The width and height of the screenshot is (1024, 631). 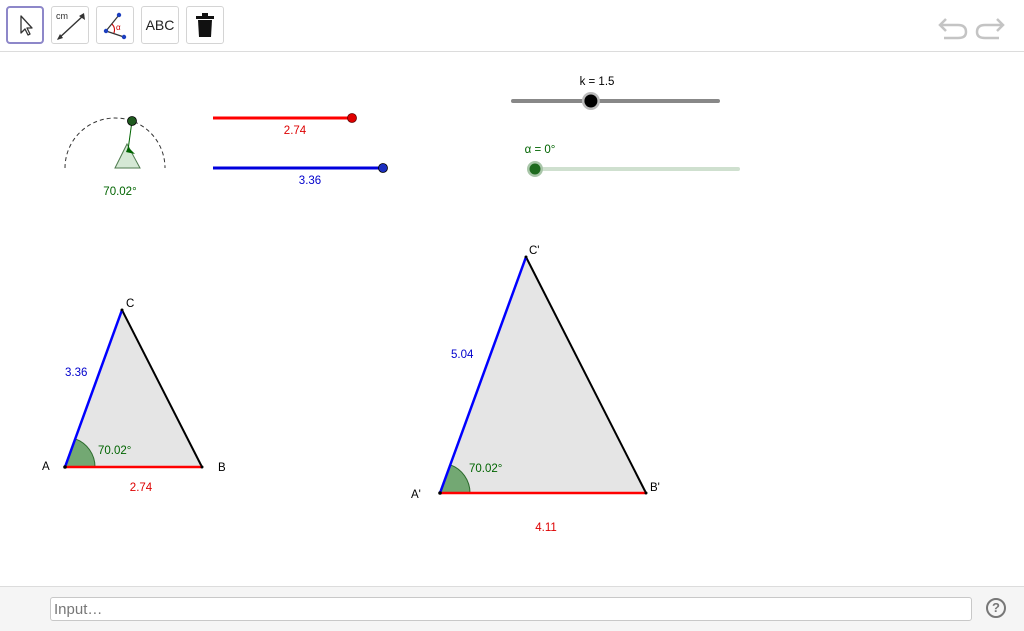 I want to click on length-slider-blue: 3.36, so click(x=300, y=175).